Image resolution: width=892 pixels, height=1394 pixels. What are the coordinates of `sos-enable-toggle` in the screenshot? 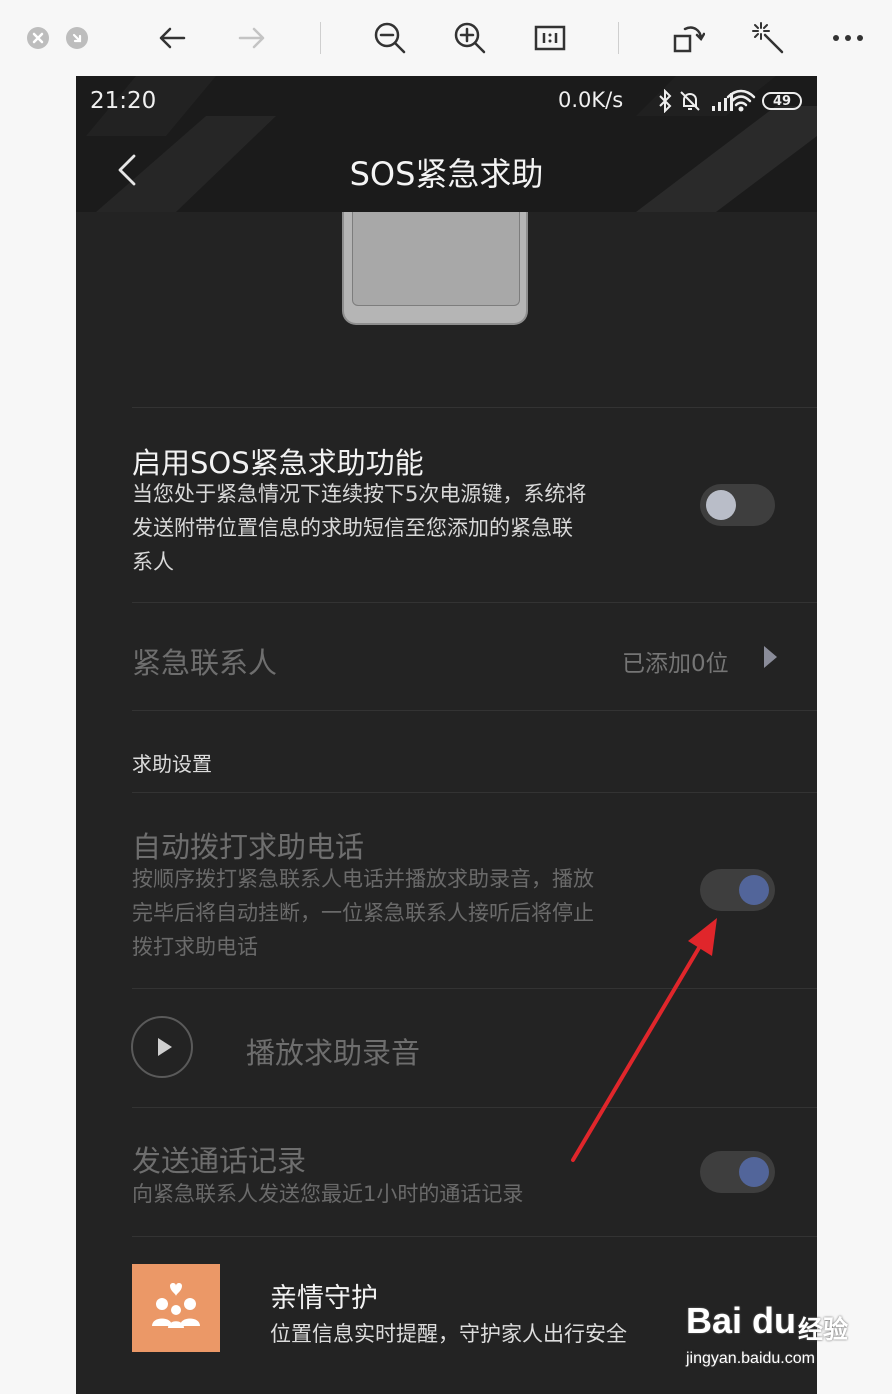 It's located at (737, 505).